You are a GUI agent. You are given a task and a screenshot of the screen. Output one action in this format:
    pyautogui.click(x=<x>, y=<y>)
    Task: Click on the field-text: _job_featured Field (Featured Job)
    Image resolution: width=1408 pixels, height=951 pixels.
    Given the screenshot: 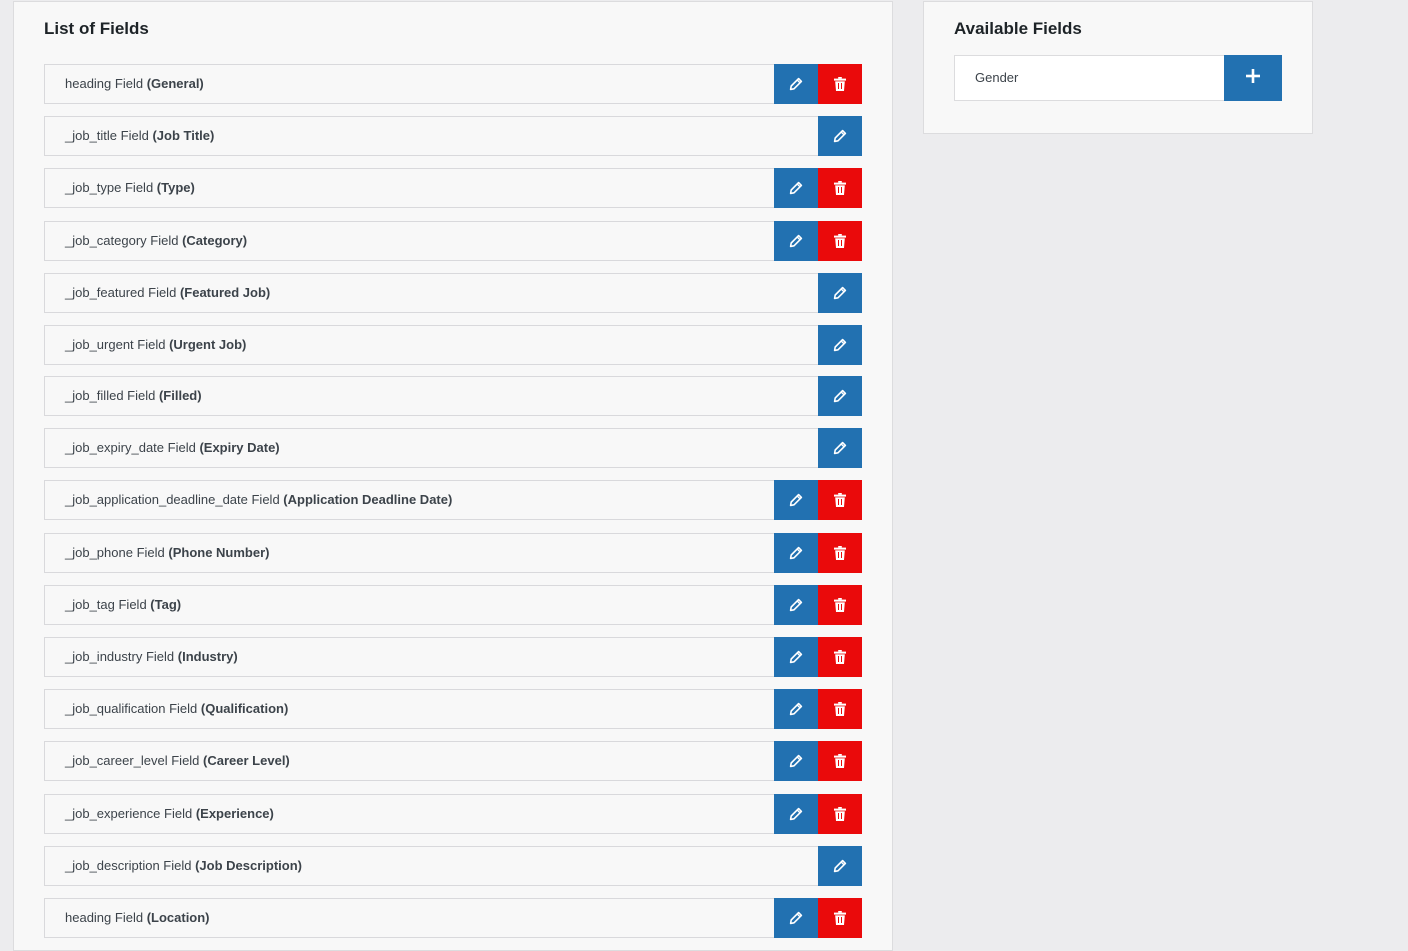 What is the action you would take?
    pyautogui.click(x=167, y=293)
    